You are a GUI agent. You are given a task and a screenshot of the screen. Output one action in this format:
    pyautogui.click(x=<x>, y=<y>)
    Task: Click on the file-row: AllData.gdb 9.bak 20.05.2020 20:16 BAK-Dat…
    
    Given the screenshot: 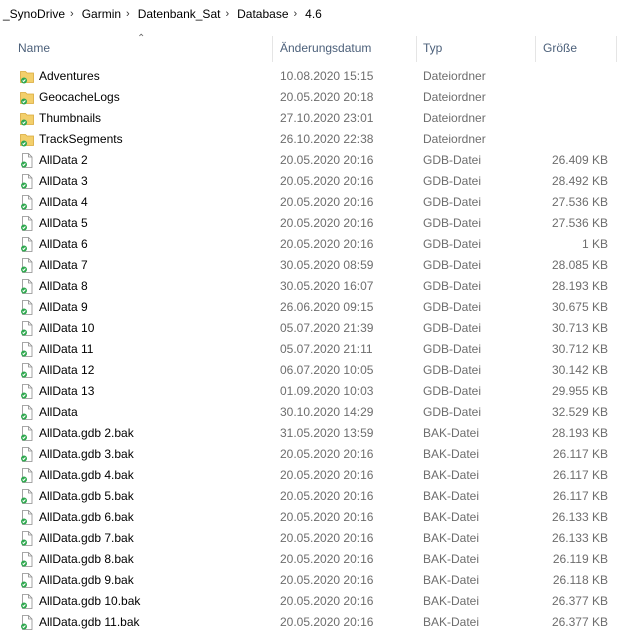 What is the action you would take?
    pyautogui.click(x=315, y=580)
    